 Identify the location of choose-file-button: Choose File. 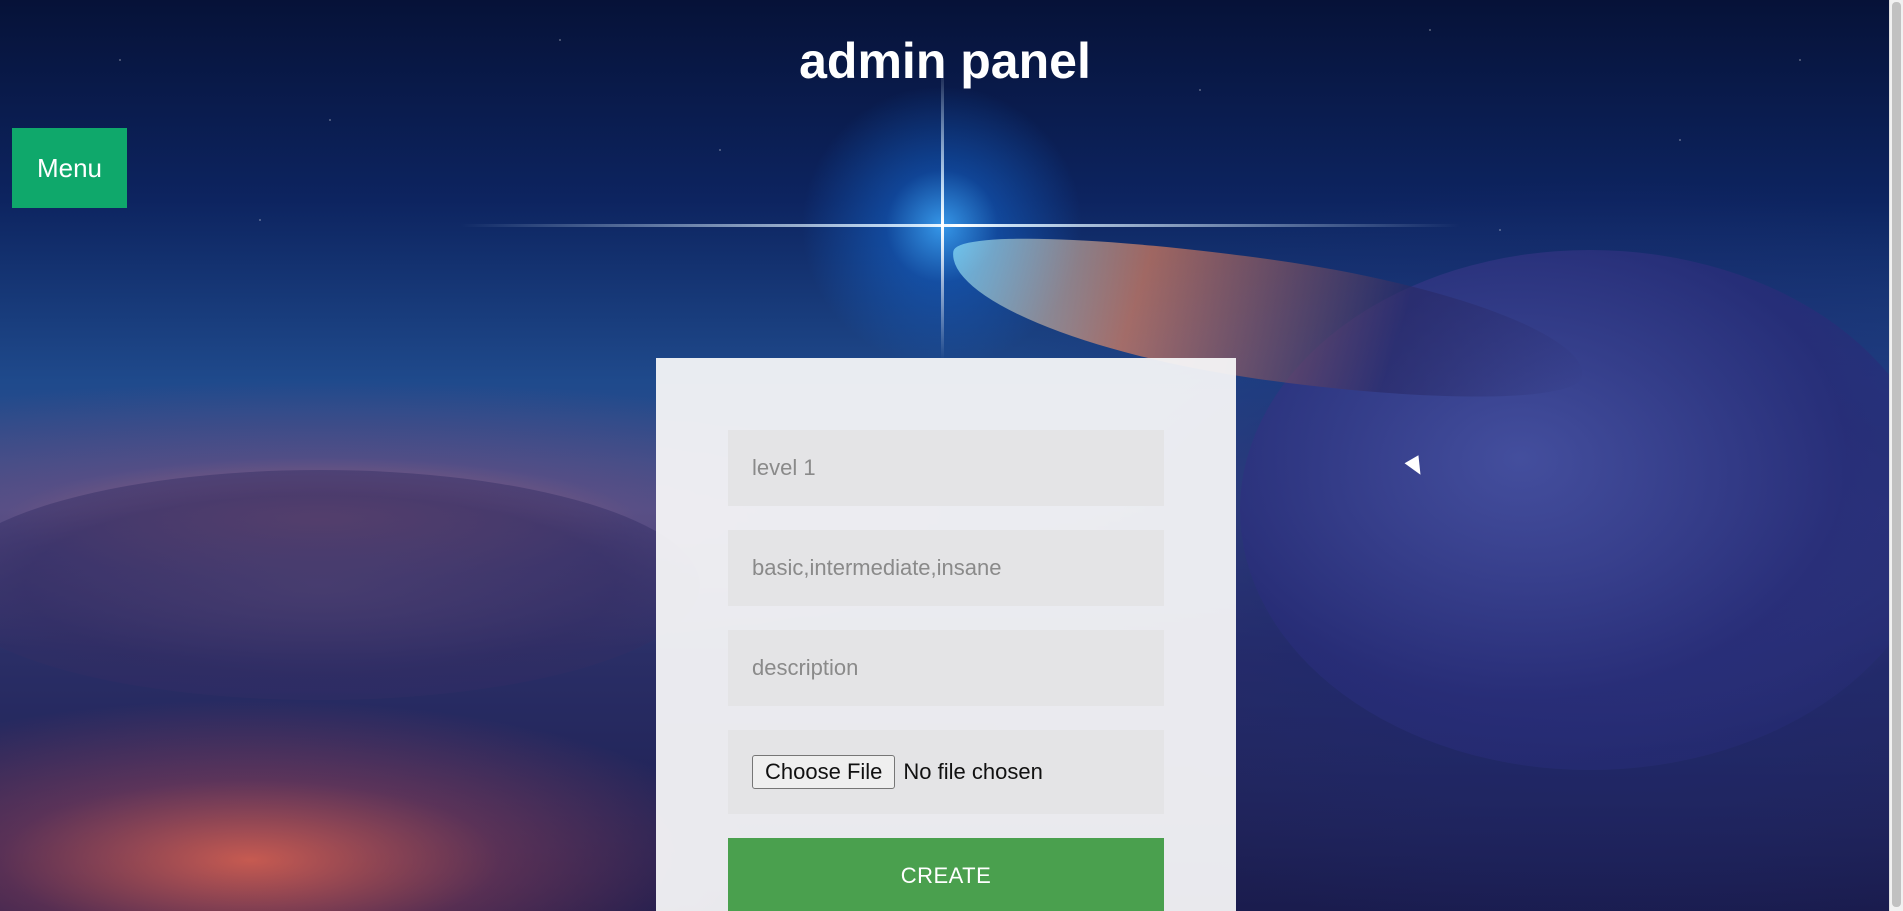
(824, 772).